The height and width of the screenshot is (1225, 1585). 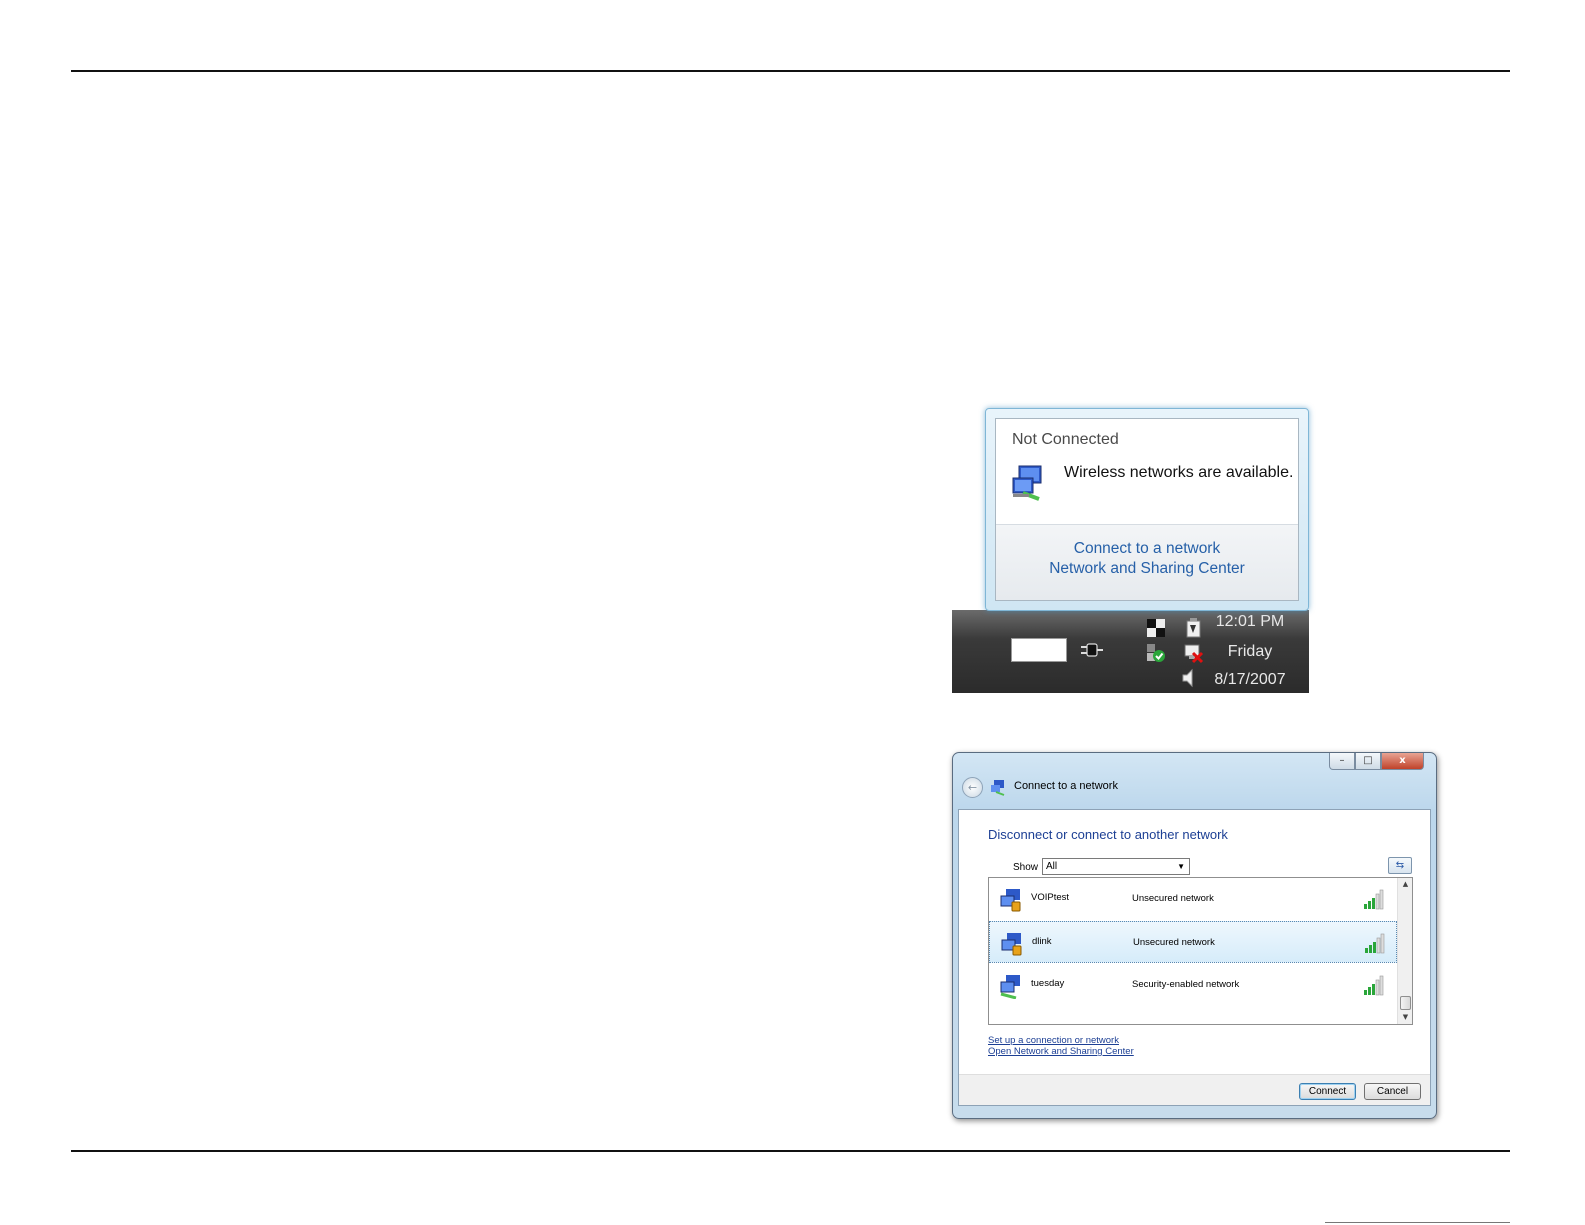 What do you see at coordinates (1147, 549) in the screenshot?
I see `connect-to-network-link: Connect to a network` at bounding box center [1147, 549].